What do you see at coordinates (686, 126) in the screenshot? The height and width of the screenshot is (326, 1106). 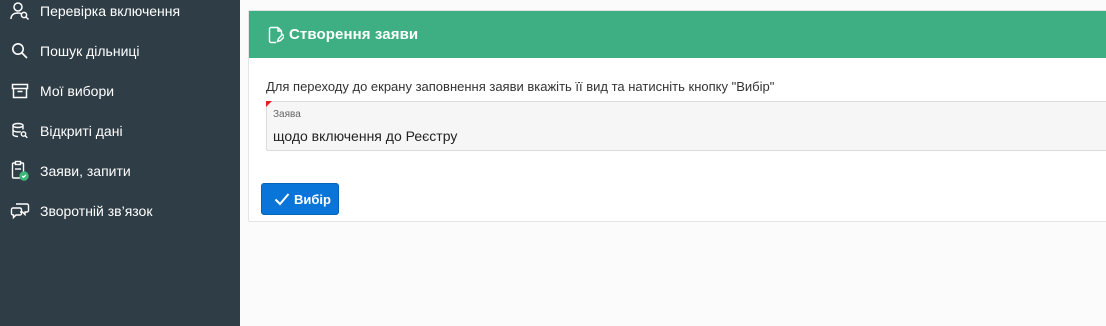 I see `application-type-select: Заява щодо включення до Реєстру` at bounding box center [686, 126].